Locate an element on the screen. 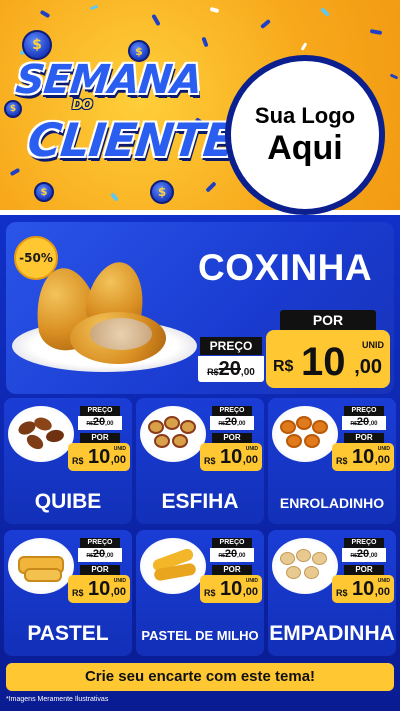 This screenshot has height=711, width=400. product-name: QUIBE is located at coordinates (68, 501).